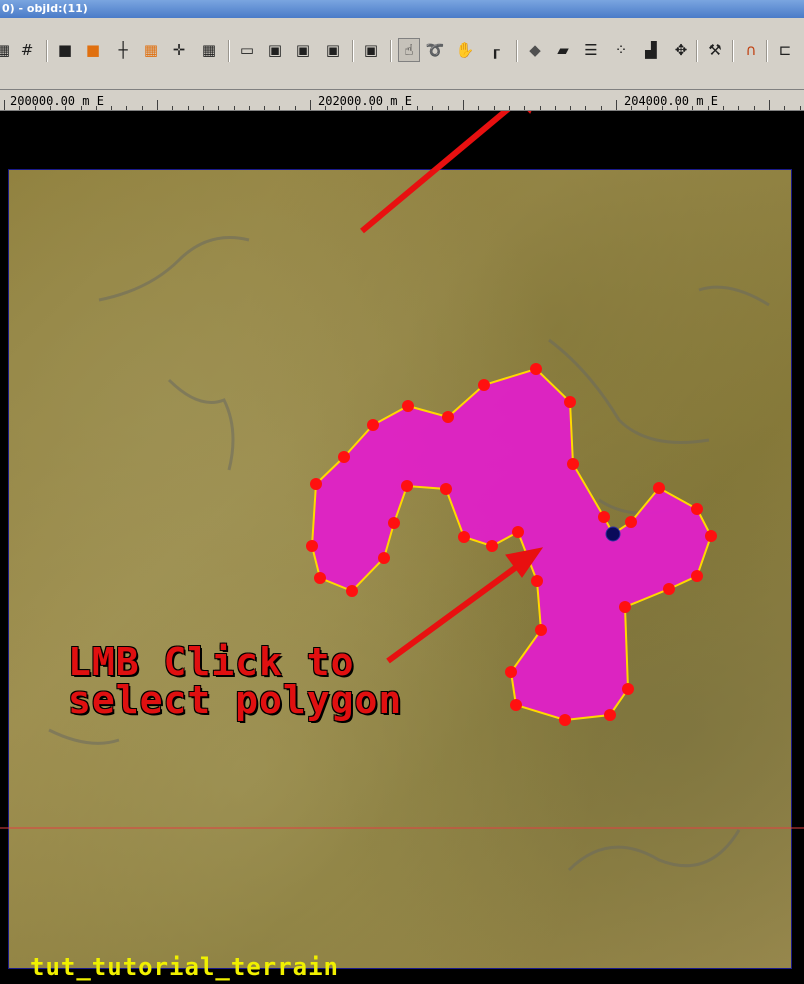 Image resolution: width=804 pixels, height=984 pixels. I want to click on grid-snap-button: ▦, so click(209, 50).